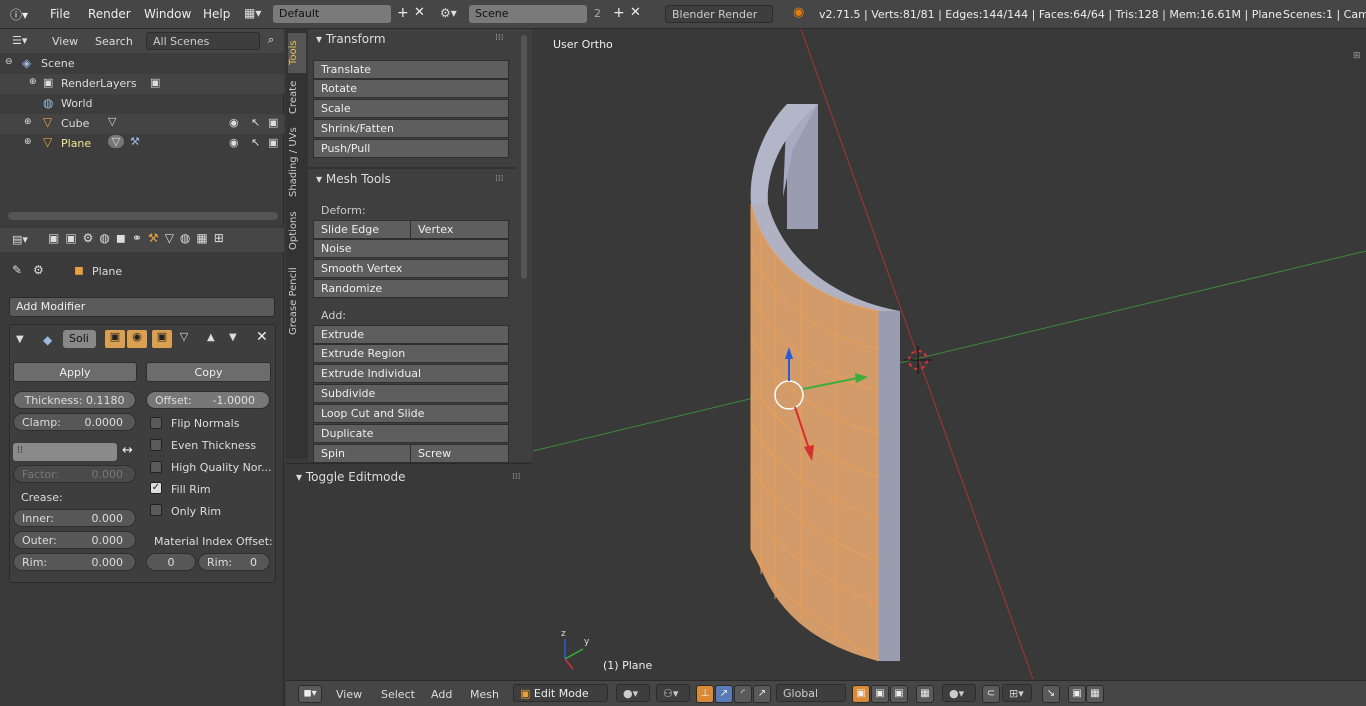 The width and height of the screenshot is (1366, 706). Describe the element at coordinates (310, 694) in the screenshot. I see `editor-type-icon: ◼▾` at that location.